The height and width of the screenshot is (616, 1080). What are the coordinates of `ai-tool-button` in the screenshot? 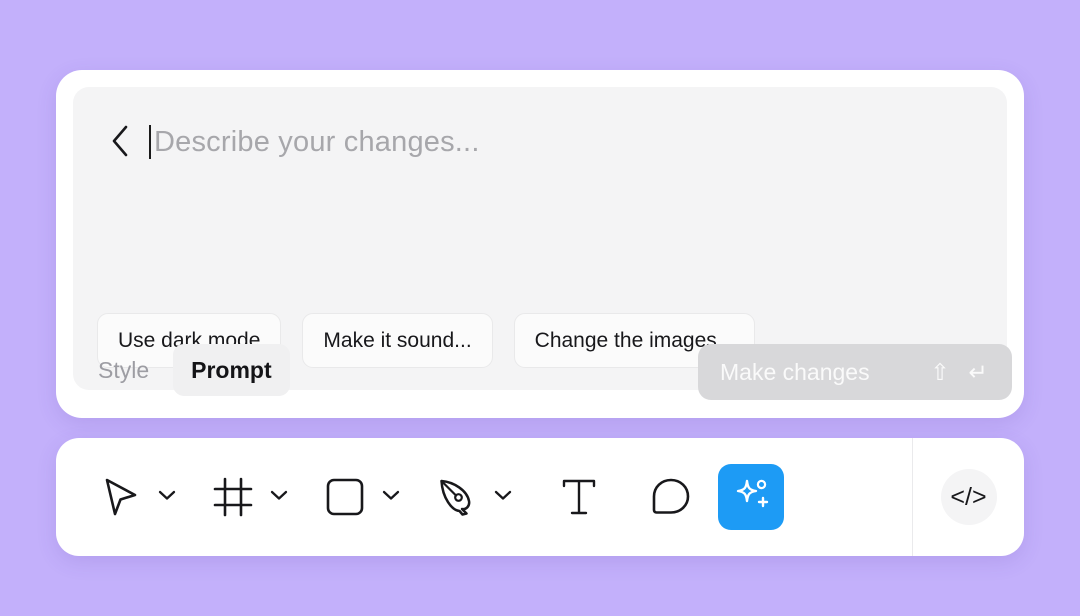 It's located at (751, 497).